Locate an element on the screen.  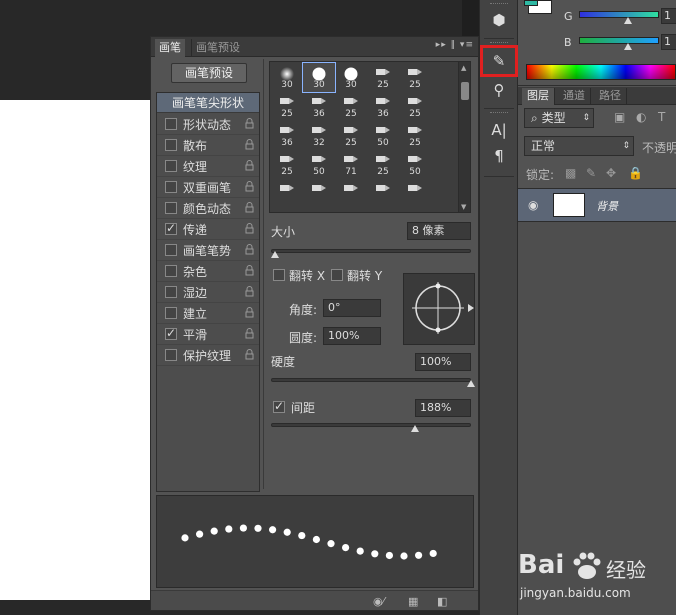
scroll-down-icon: ▼ is located at coordinates (463, 207).